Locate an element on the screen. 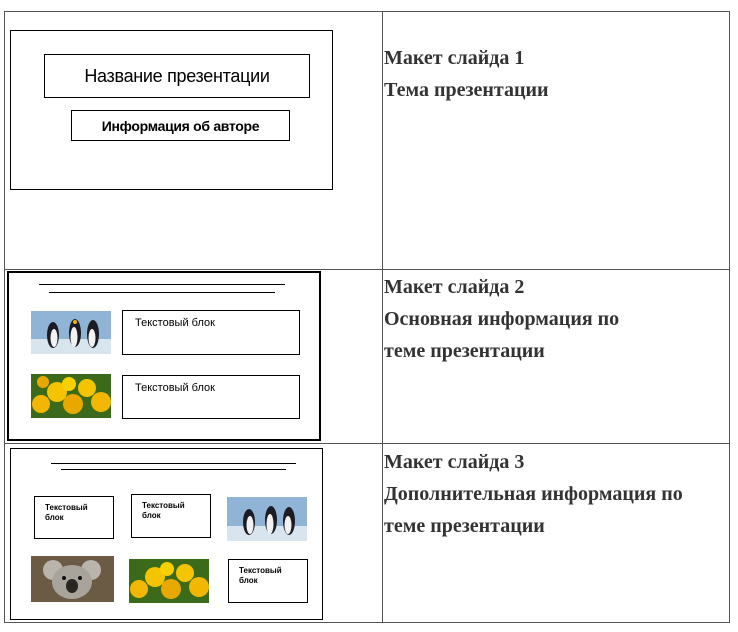 Image resolution: width=738 pixels, height=632 pixels. layout-name: Макет слайда 2 is located at coordinates (454, 287).